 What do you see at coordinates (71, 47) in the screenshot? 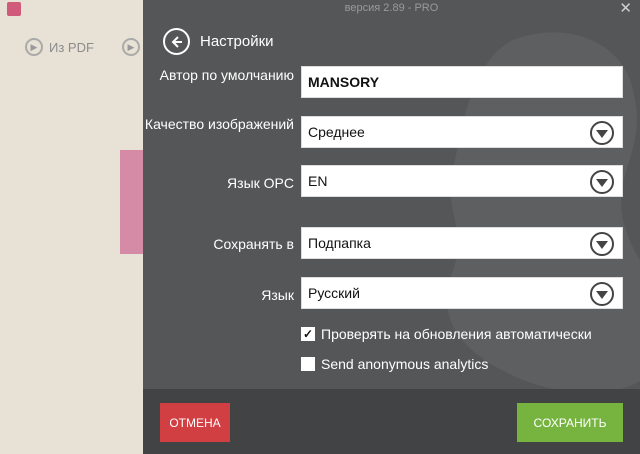
I see `from-pdf-label: Из PDF` at bounding box center [71, 47].